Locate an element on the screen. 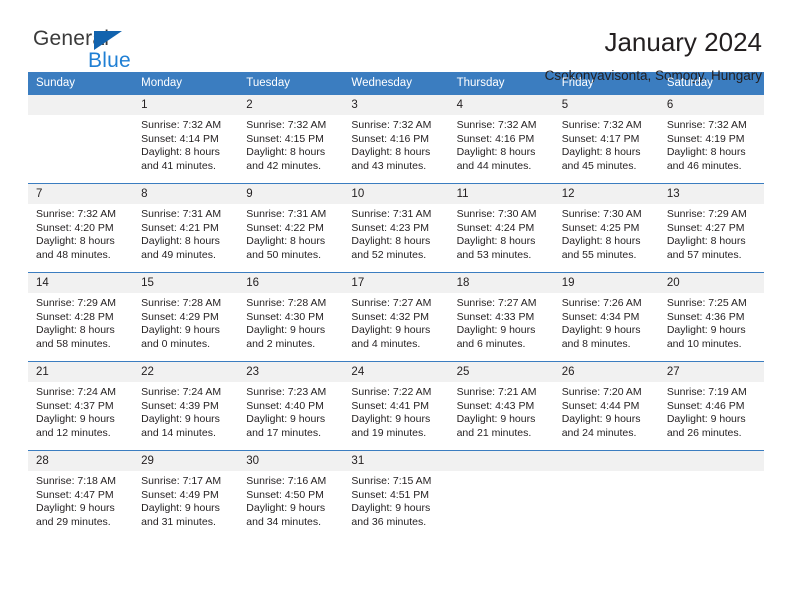 Image resolution: width=792 pixels, height=612 pixels. day-info-line: and 34 minutes. is located at coordinates (283, 521).